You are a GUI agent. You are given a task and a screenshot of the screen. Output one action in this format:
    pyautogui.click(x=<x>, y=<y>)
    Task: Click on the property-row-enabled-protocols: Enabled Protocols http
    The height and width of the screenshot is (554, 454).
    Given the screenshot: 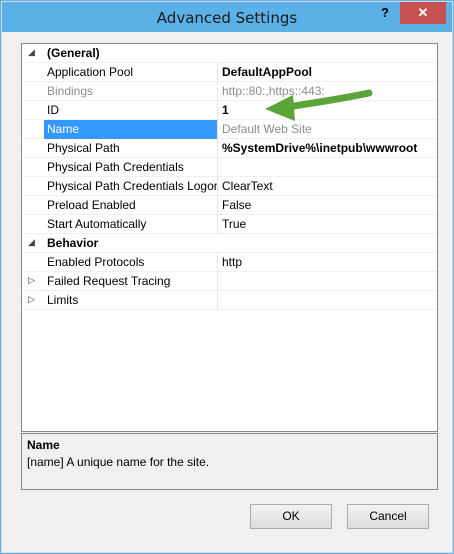 What is the action you would take?
    pyautogui.click(x=229, y=262)
    